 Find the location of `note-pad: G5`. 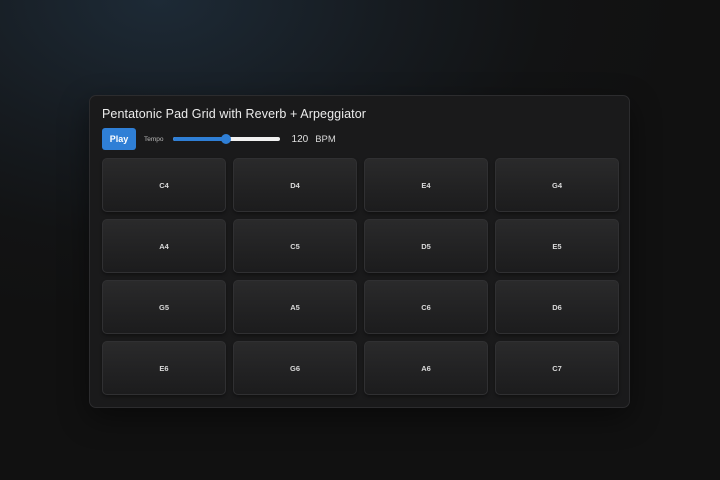

note-pad: G5 is located at coordinates (164, 307).